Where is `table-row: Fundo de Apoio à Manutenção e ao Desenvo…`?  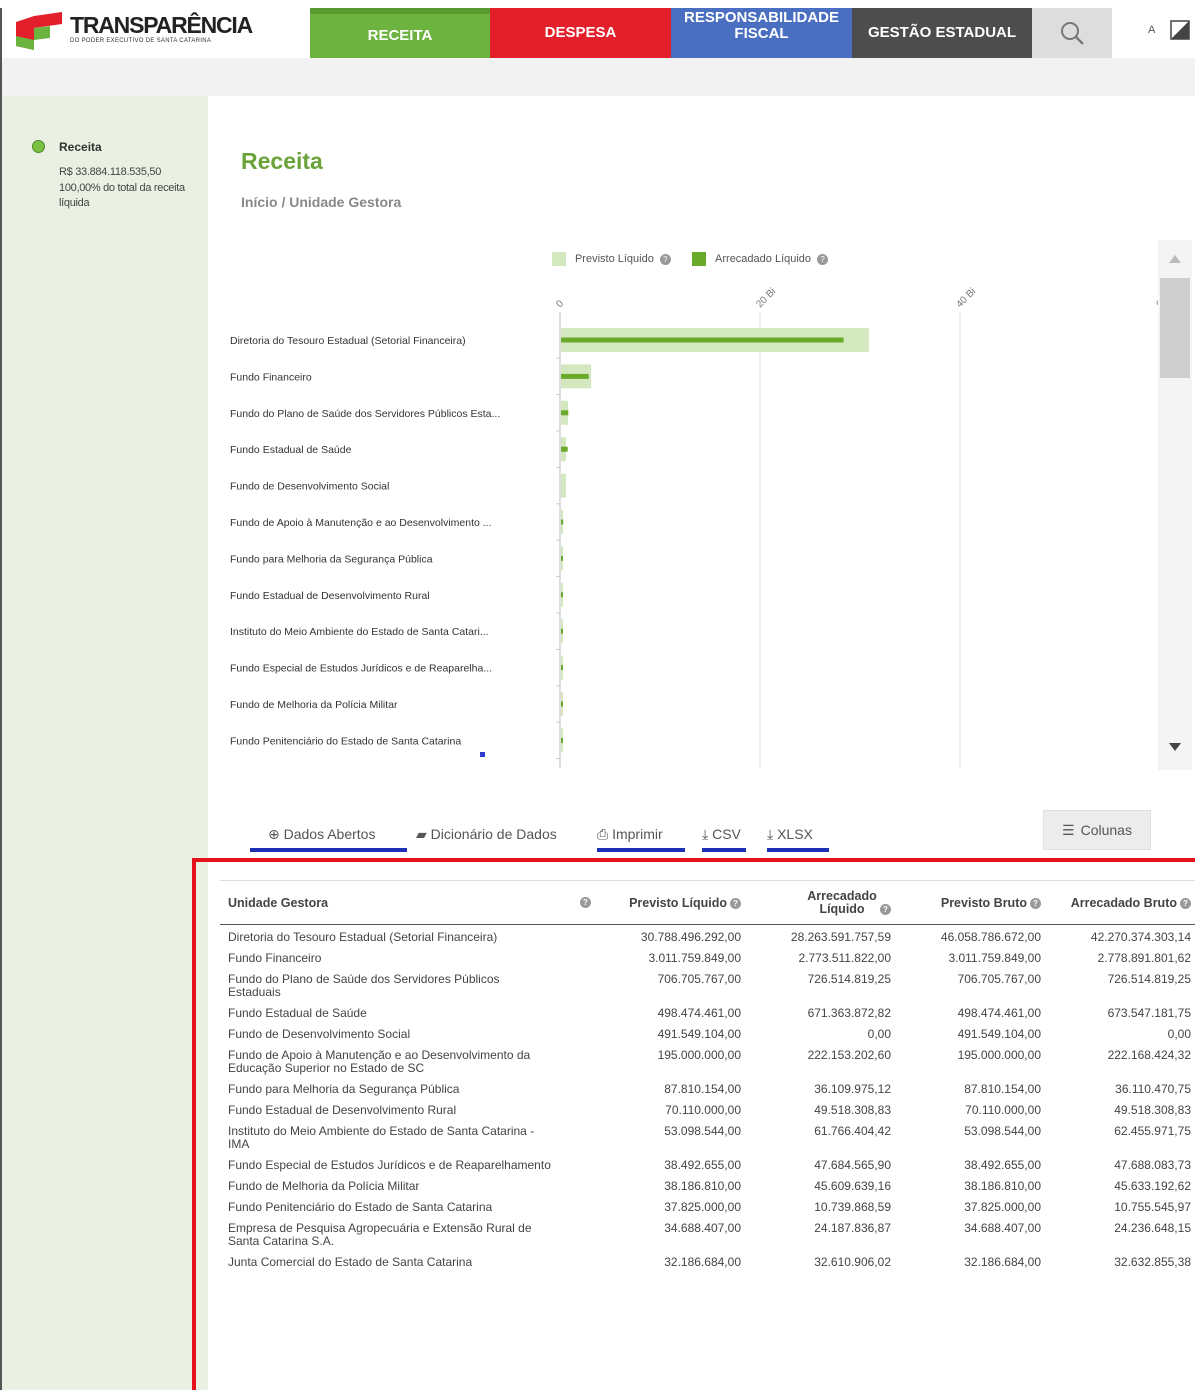 table-row: Fundo de Apoio à Manutenção e ao Desenvo… is located at coordinates (707, 1060).